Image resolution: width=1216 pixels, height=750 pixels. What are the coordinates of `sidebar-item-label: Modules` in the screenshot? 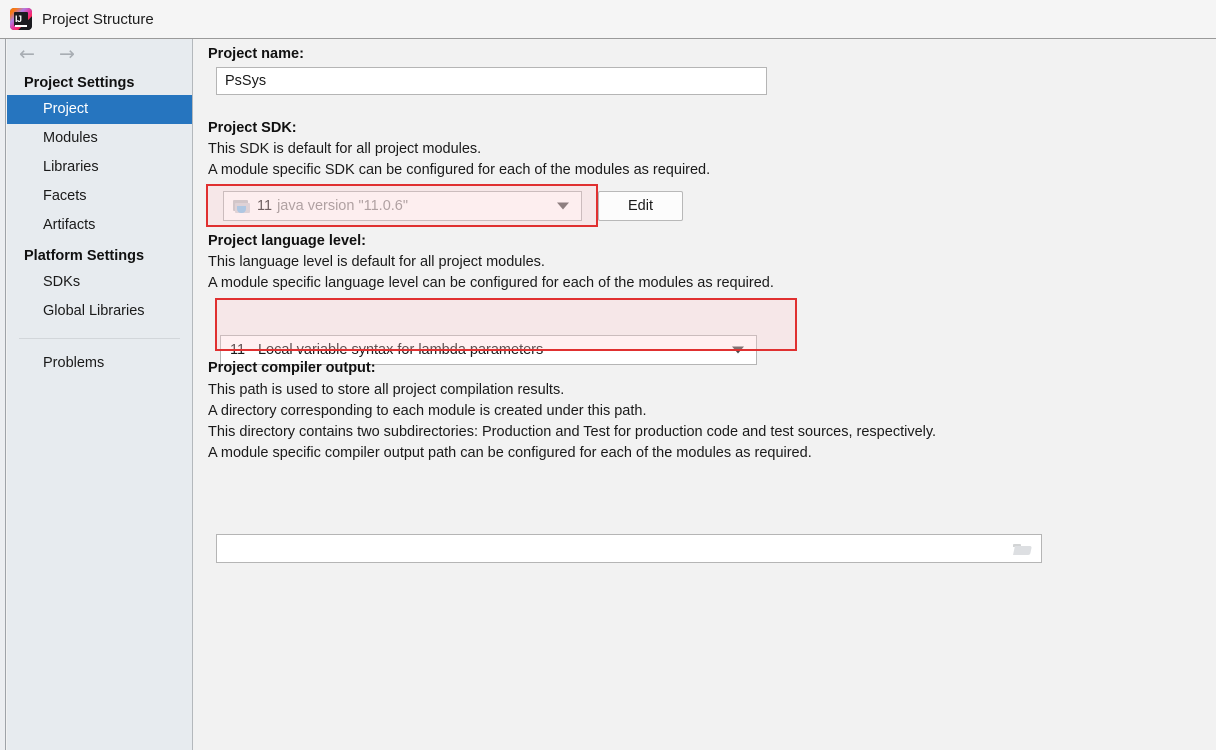 It's located at (70, 138).